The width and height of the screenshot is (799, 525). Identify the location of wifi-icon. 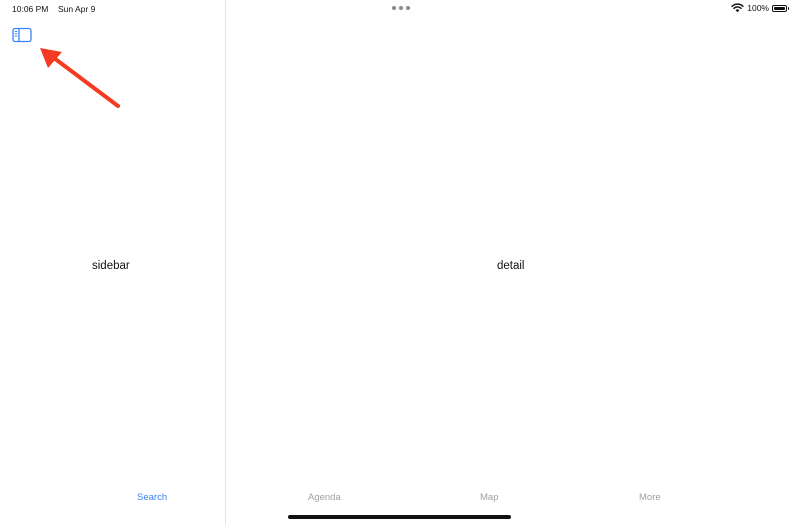
(737, 8).